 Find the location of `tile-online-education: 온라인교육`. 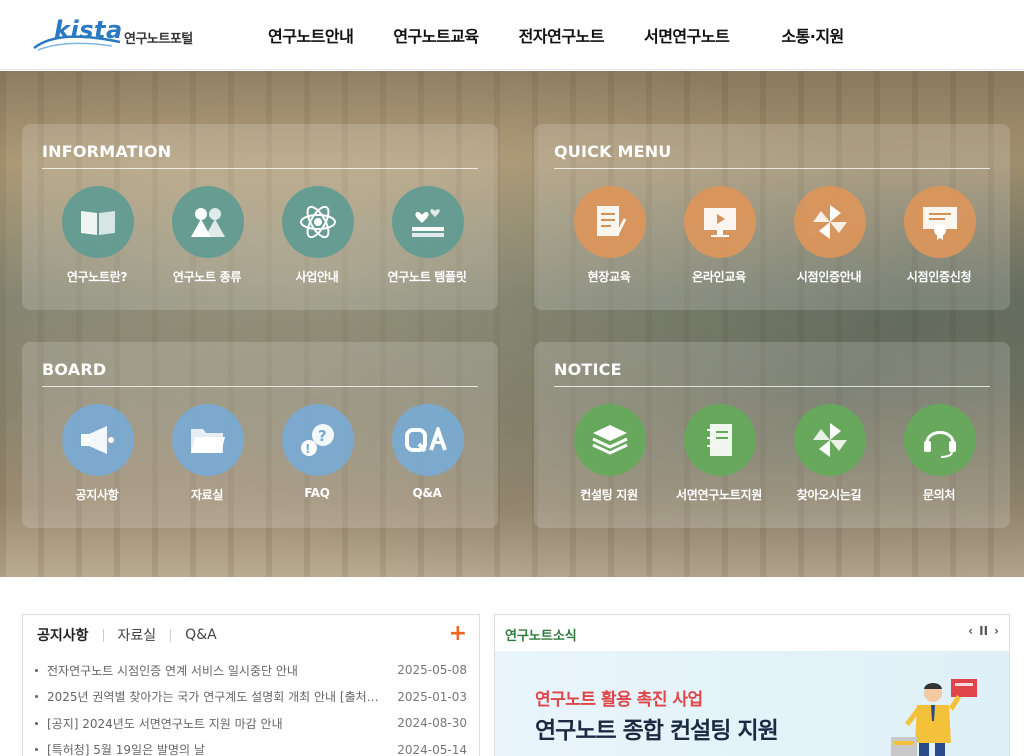

tile-online-education: 온라인교육 is located at coordinates (719, 241).